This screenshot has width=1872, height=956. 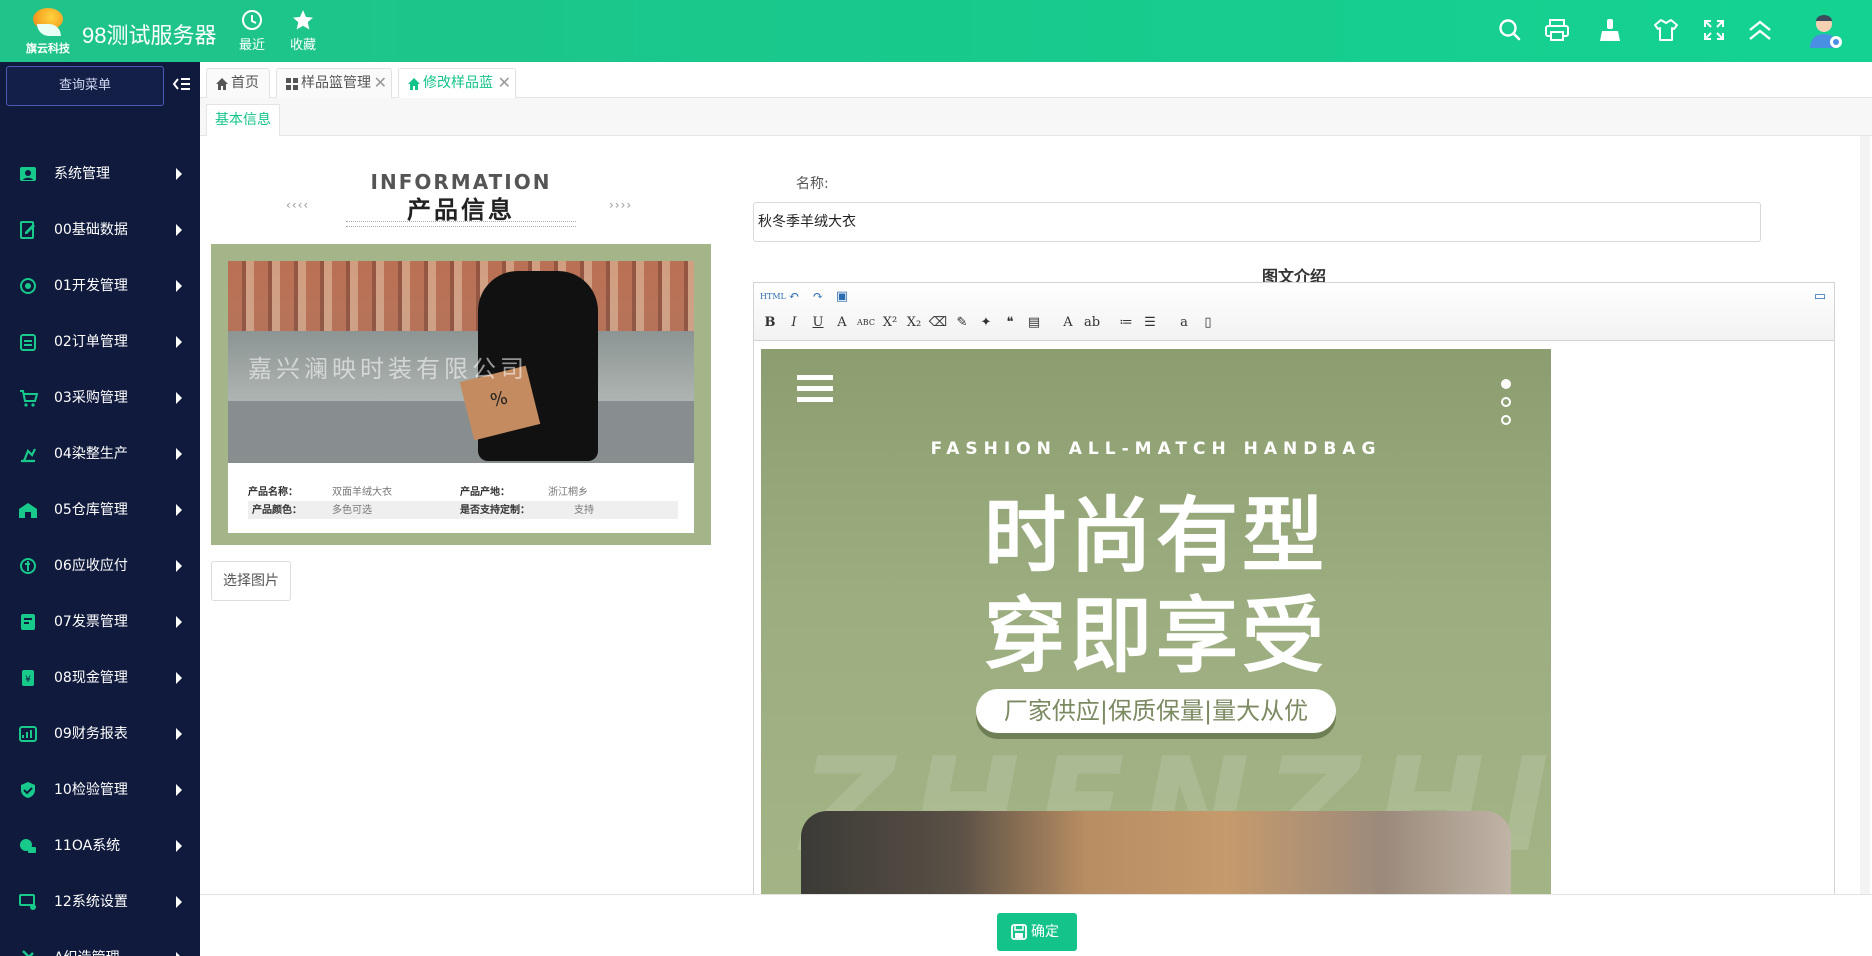 I want to click on sidebar-item-13: 12系统设置, so click(x=100, y=902).